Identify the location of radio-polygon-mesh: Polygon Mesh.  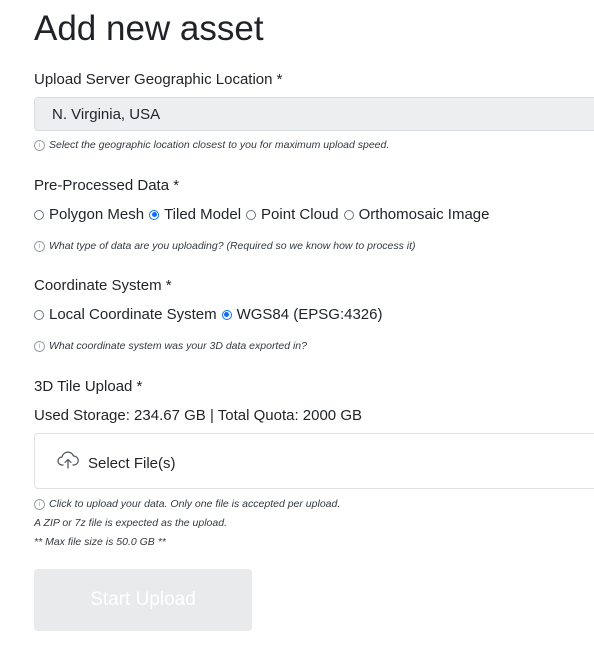
(89, 214).